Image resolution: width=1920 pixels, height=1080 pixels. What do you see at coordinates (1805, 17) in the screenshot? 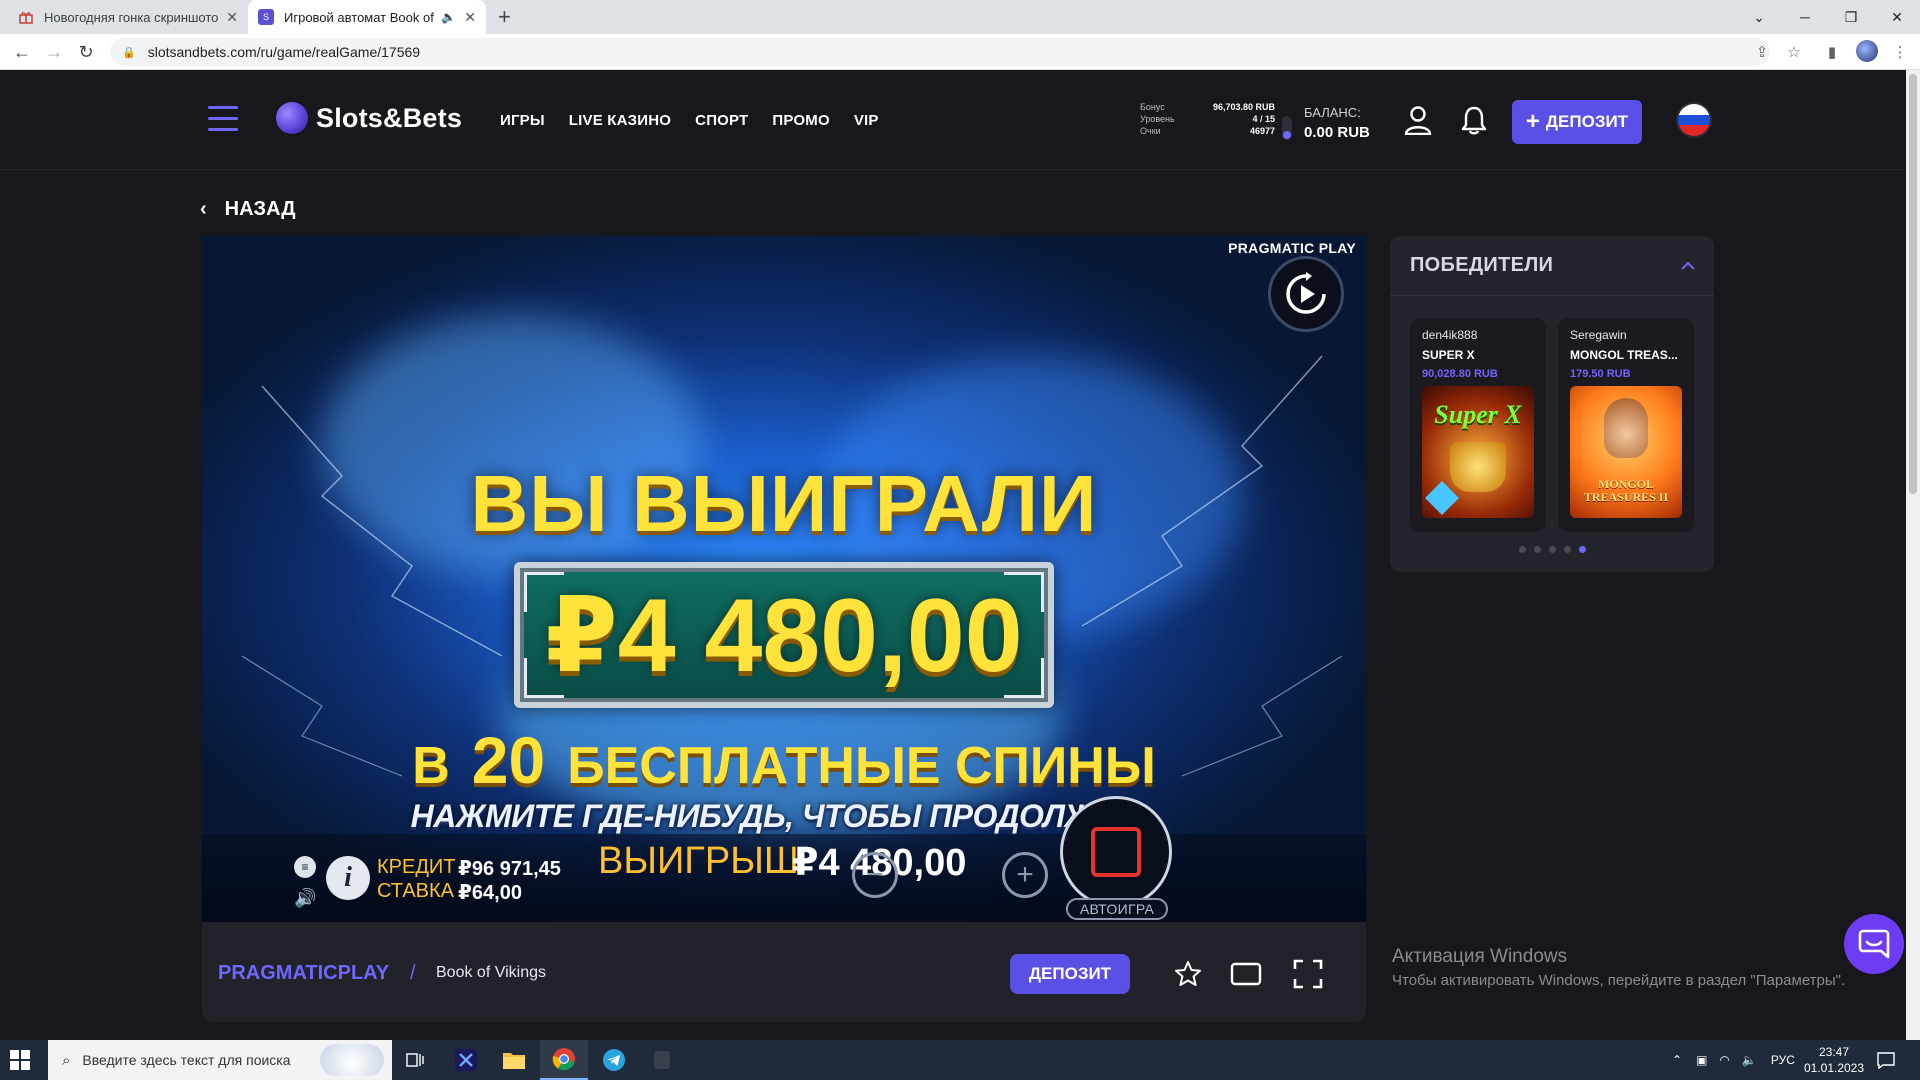
I see `minimize-icon: ─` at bounding box center [1805, 17].